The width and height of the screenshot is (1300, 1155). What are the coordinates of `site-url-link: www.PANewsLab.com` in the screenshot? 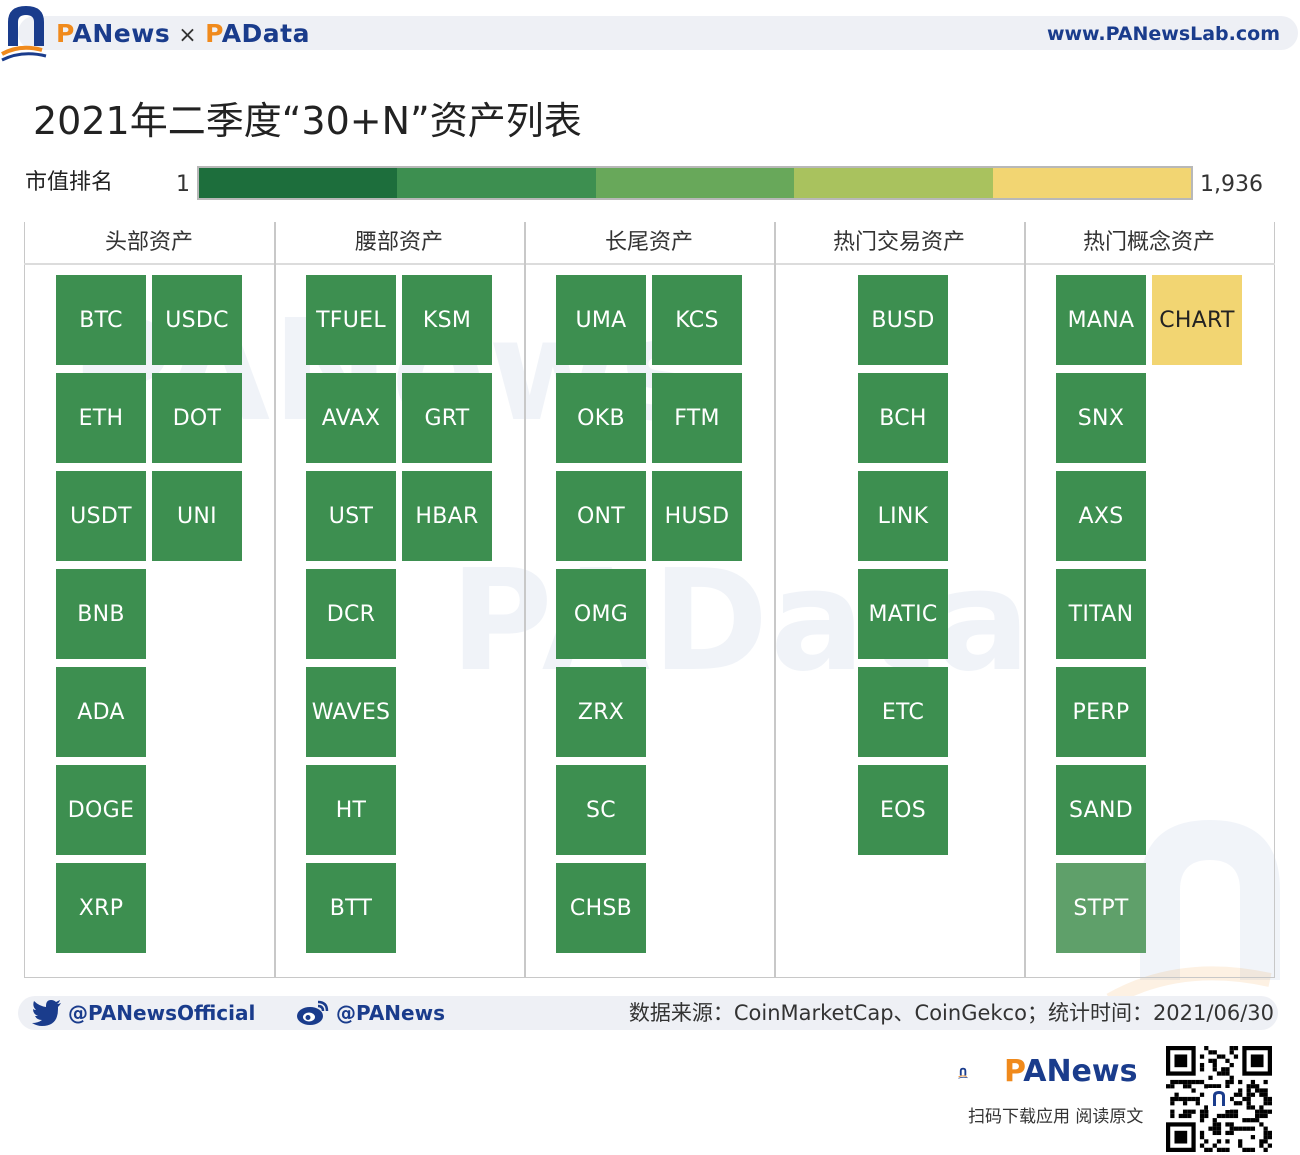 It's located at (1163, 34).